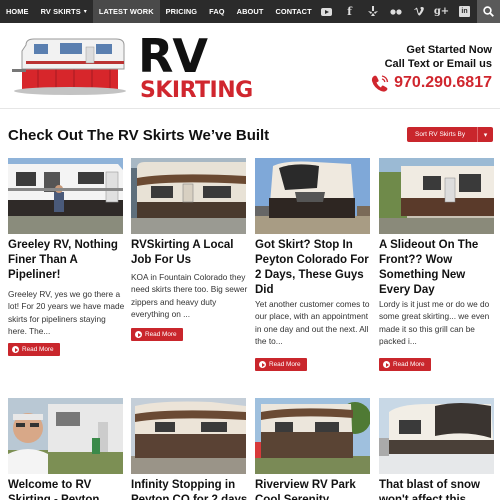  Describe the element at coordinates (64, 11) in the screenshot. I see `nav-item-rv-skirts: RV SKIRTS ▾` at that location.